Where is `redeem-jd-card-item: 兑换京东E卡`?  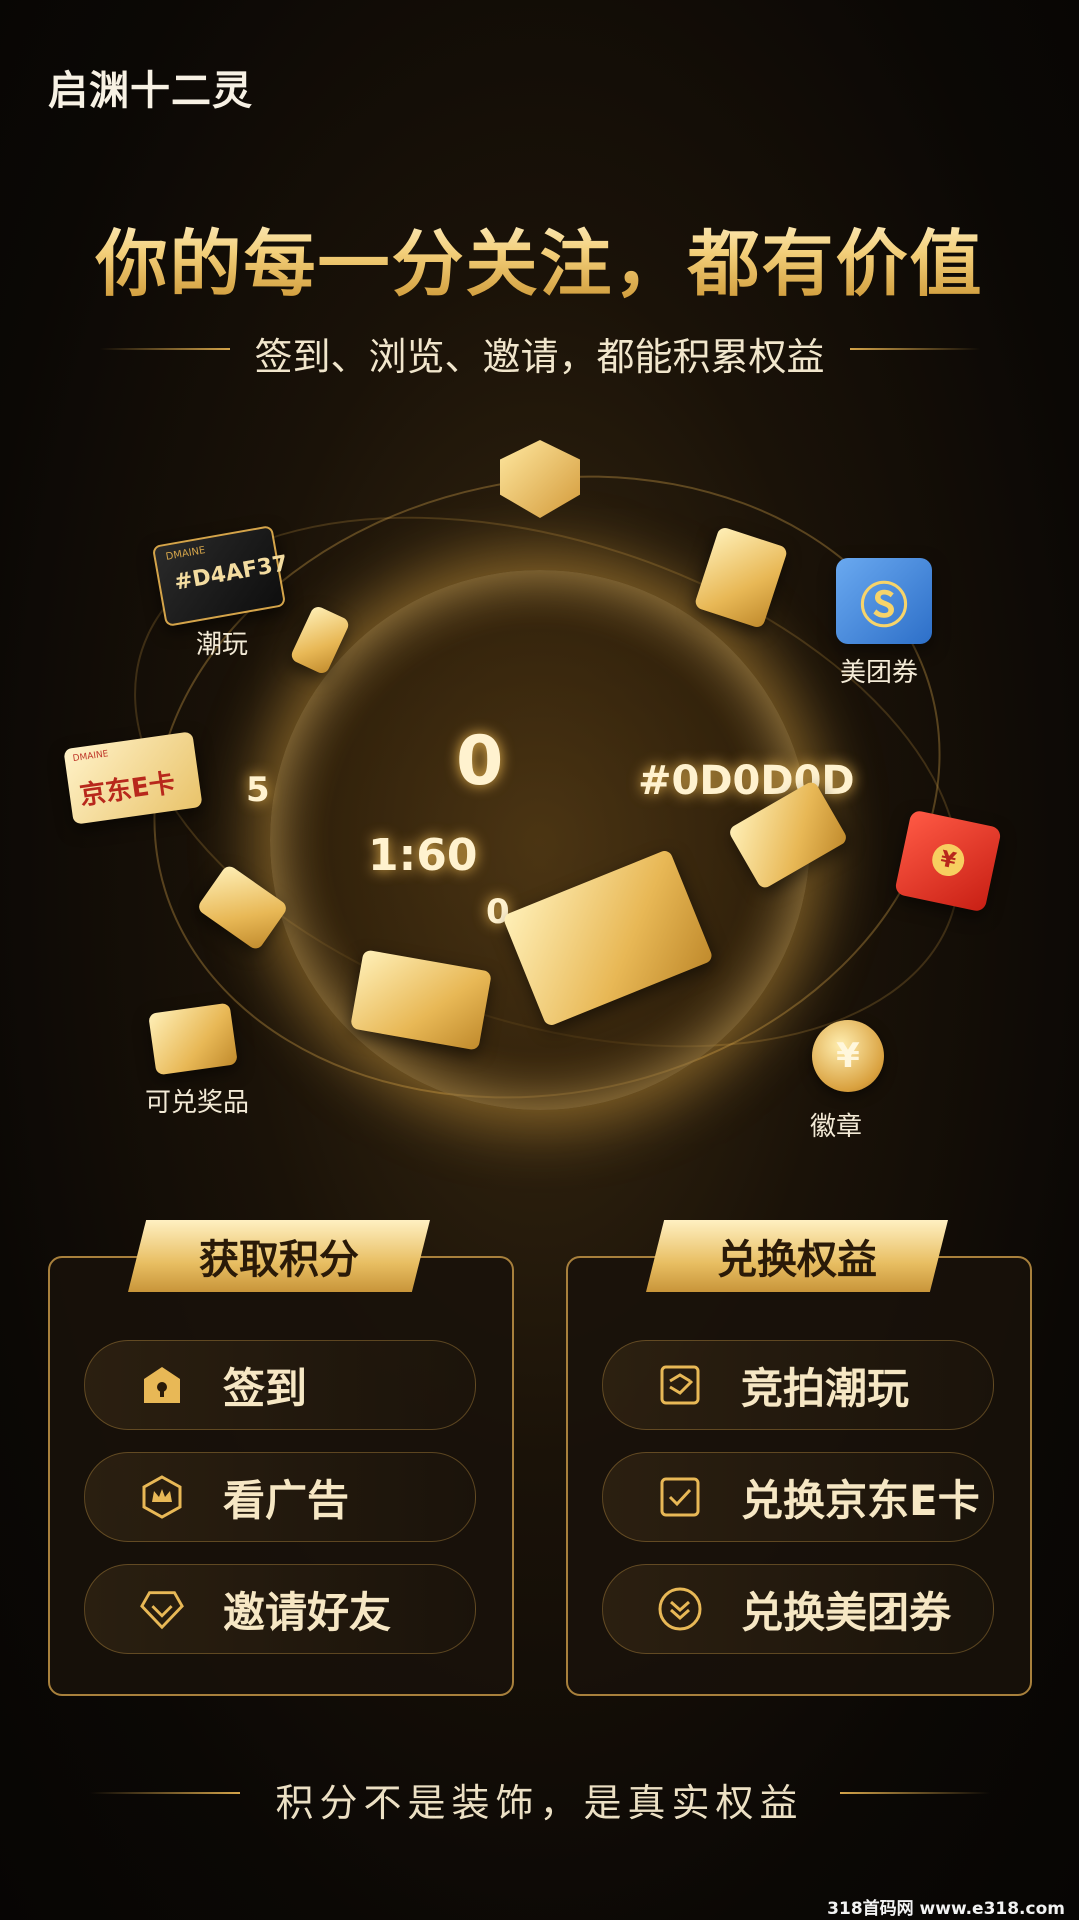 redeem-jd-card-item: 兑换京东E卡 is located at coordinates (798, 1497).